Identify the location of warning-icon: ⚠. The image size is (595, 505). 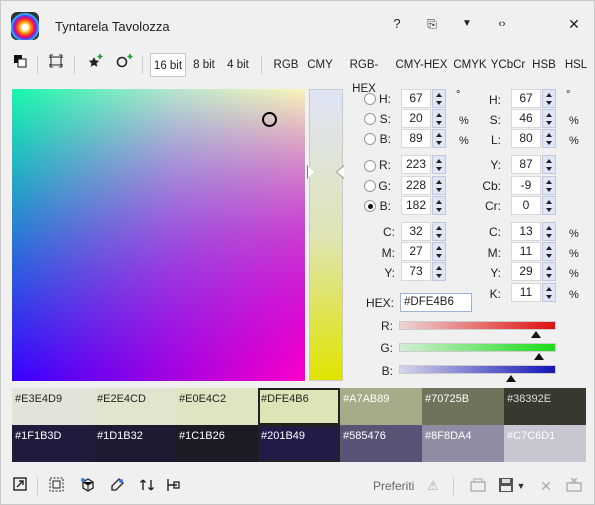
(433, 485).